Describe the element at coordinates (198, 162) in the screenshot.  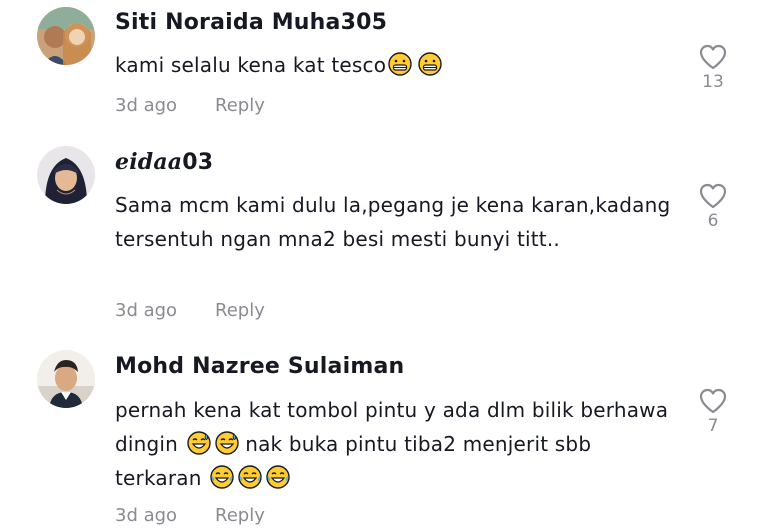
I see `username-suffix: 03` at that location.